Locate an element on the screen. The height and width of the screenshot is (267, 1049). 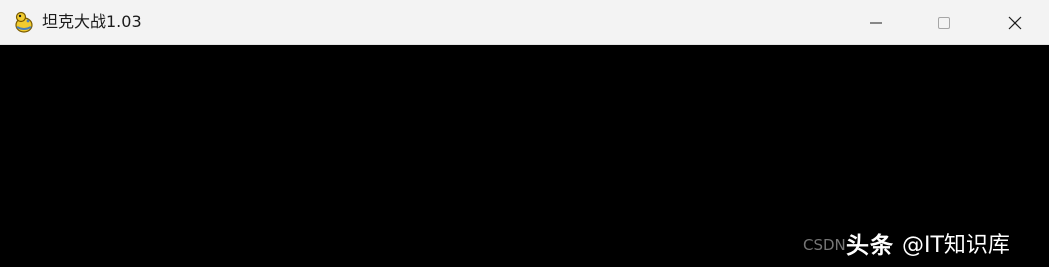
maximize-icon is located at coordinates (944, 22).